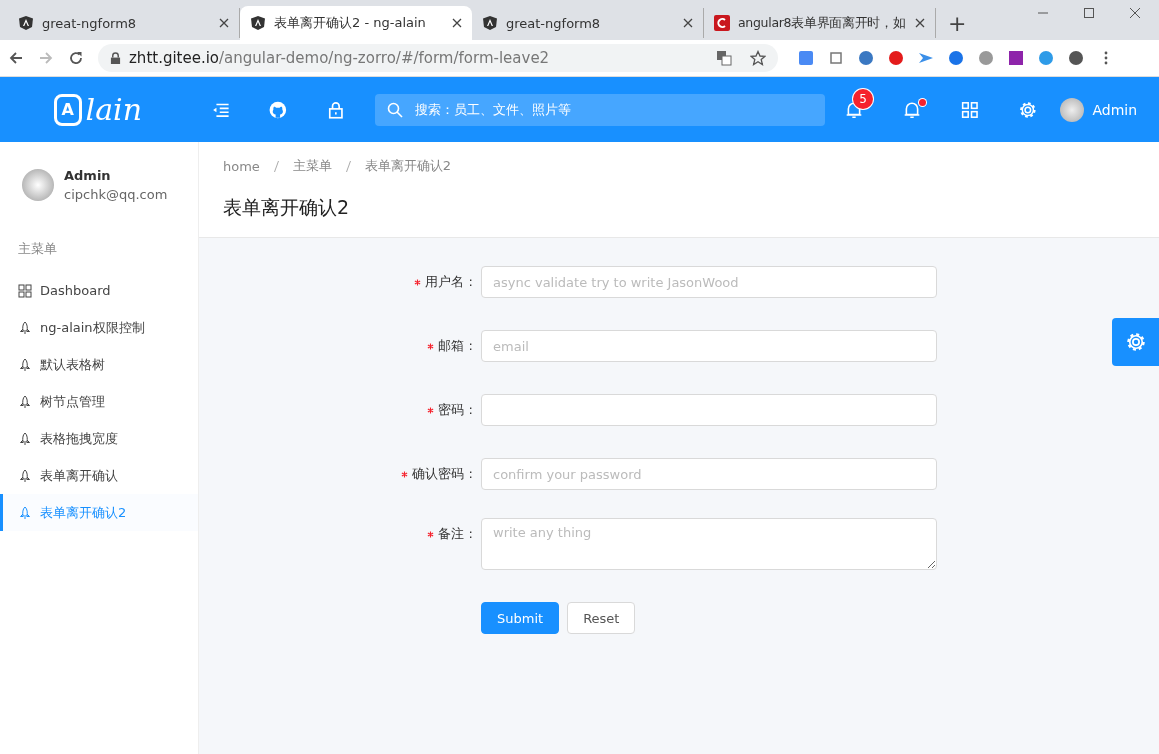  I want to click on field-label: 确认密码 :, so click(442, 474).